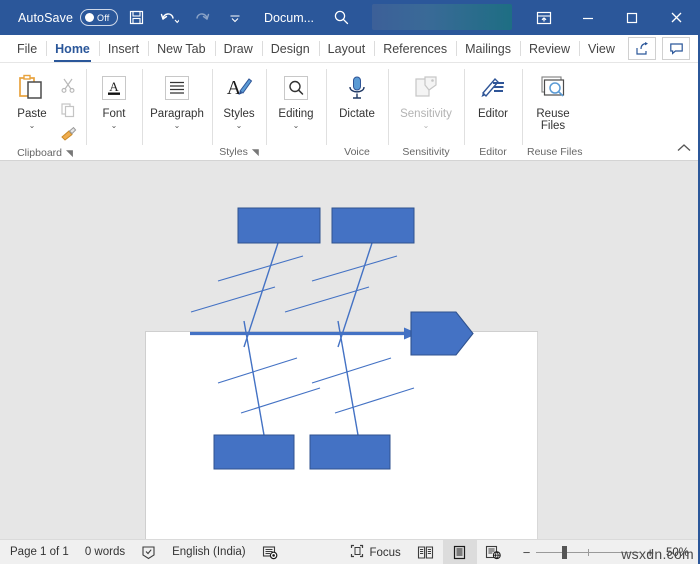 This screenshot has height=564, width=700. I want to click on fishbone-head-shape, so click(442, 333).